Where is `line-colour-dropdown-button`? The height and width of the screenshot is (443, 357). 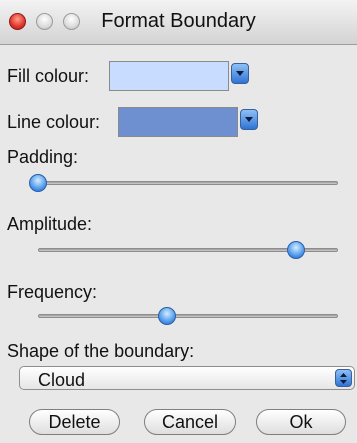 line-colour-dropdown-button is located at coordinates (249, 119).